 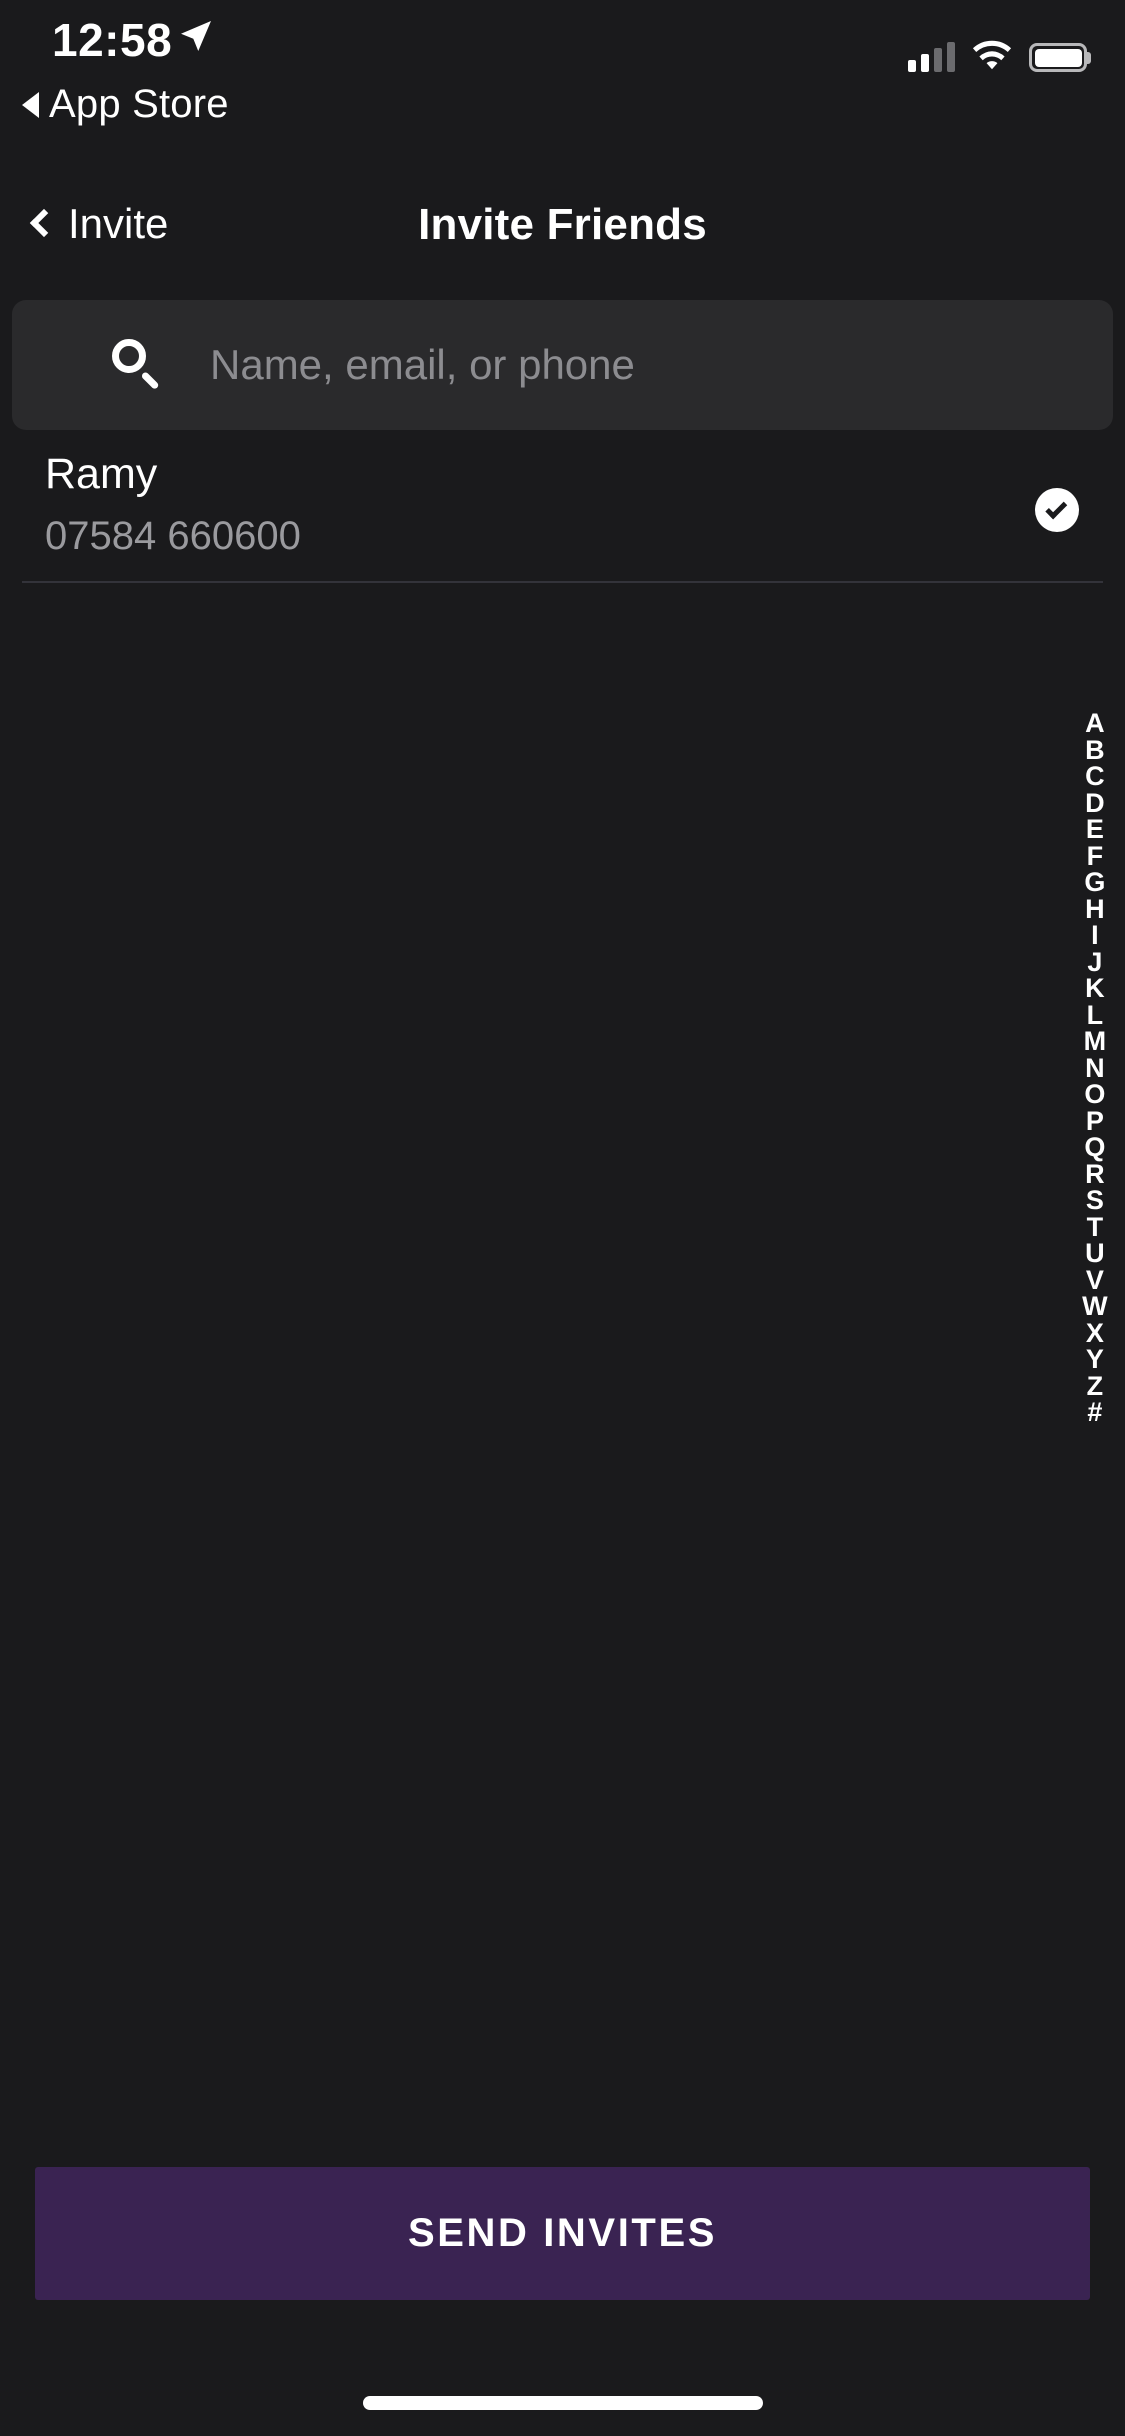 I want to click on location-arrow-icon, so click(x=196, y=36).